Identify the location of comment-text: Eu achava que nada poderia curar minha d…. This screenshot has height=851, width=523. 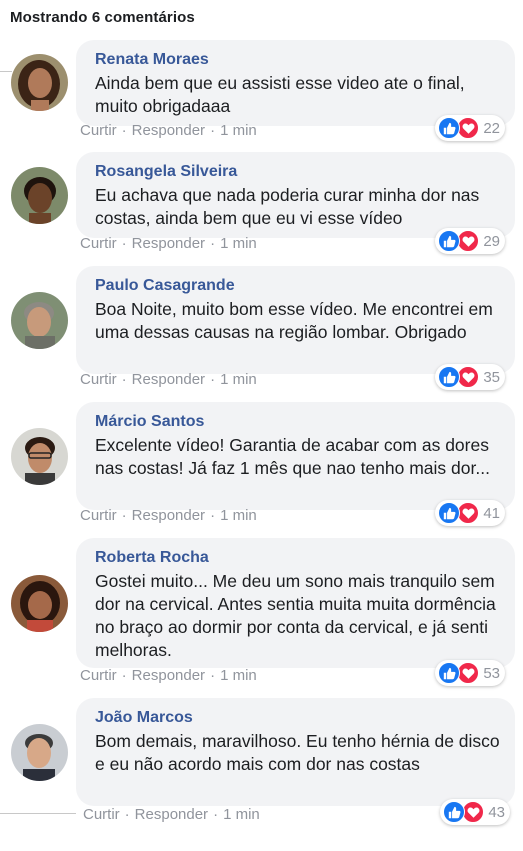
(287, 206).